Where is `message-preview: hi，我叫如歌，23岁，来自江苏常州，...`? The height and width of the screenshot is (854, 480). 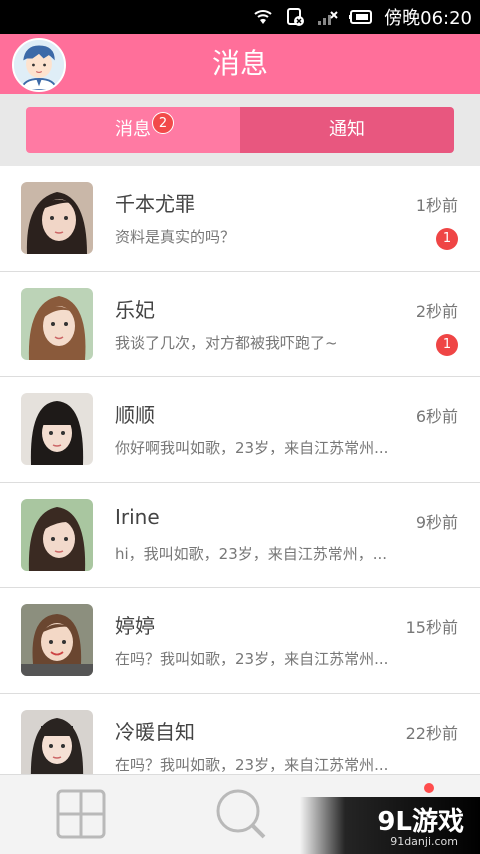
message-preview: hi，我叫如歌，23岁，来自江苏常州，... is located at coordinates (251, 553).